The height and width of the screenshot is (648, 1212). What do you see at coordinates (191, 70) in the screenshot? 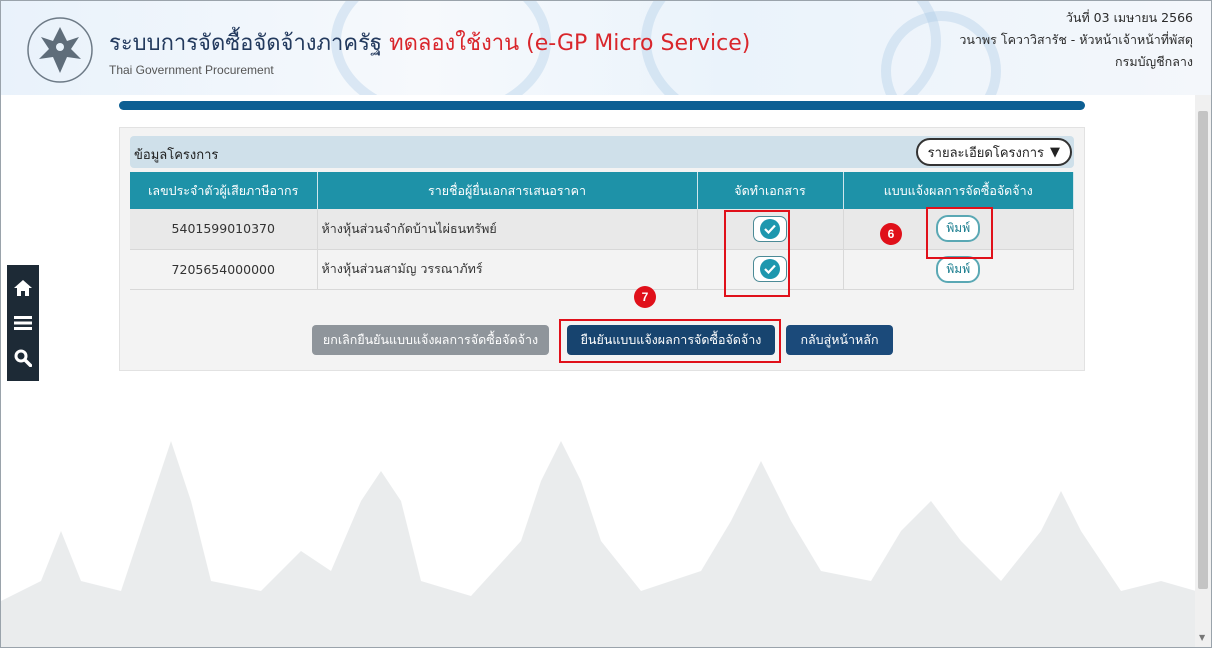
I see `page-subtitle: Thai Government Procurement` at bounding box center [191, 70].